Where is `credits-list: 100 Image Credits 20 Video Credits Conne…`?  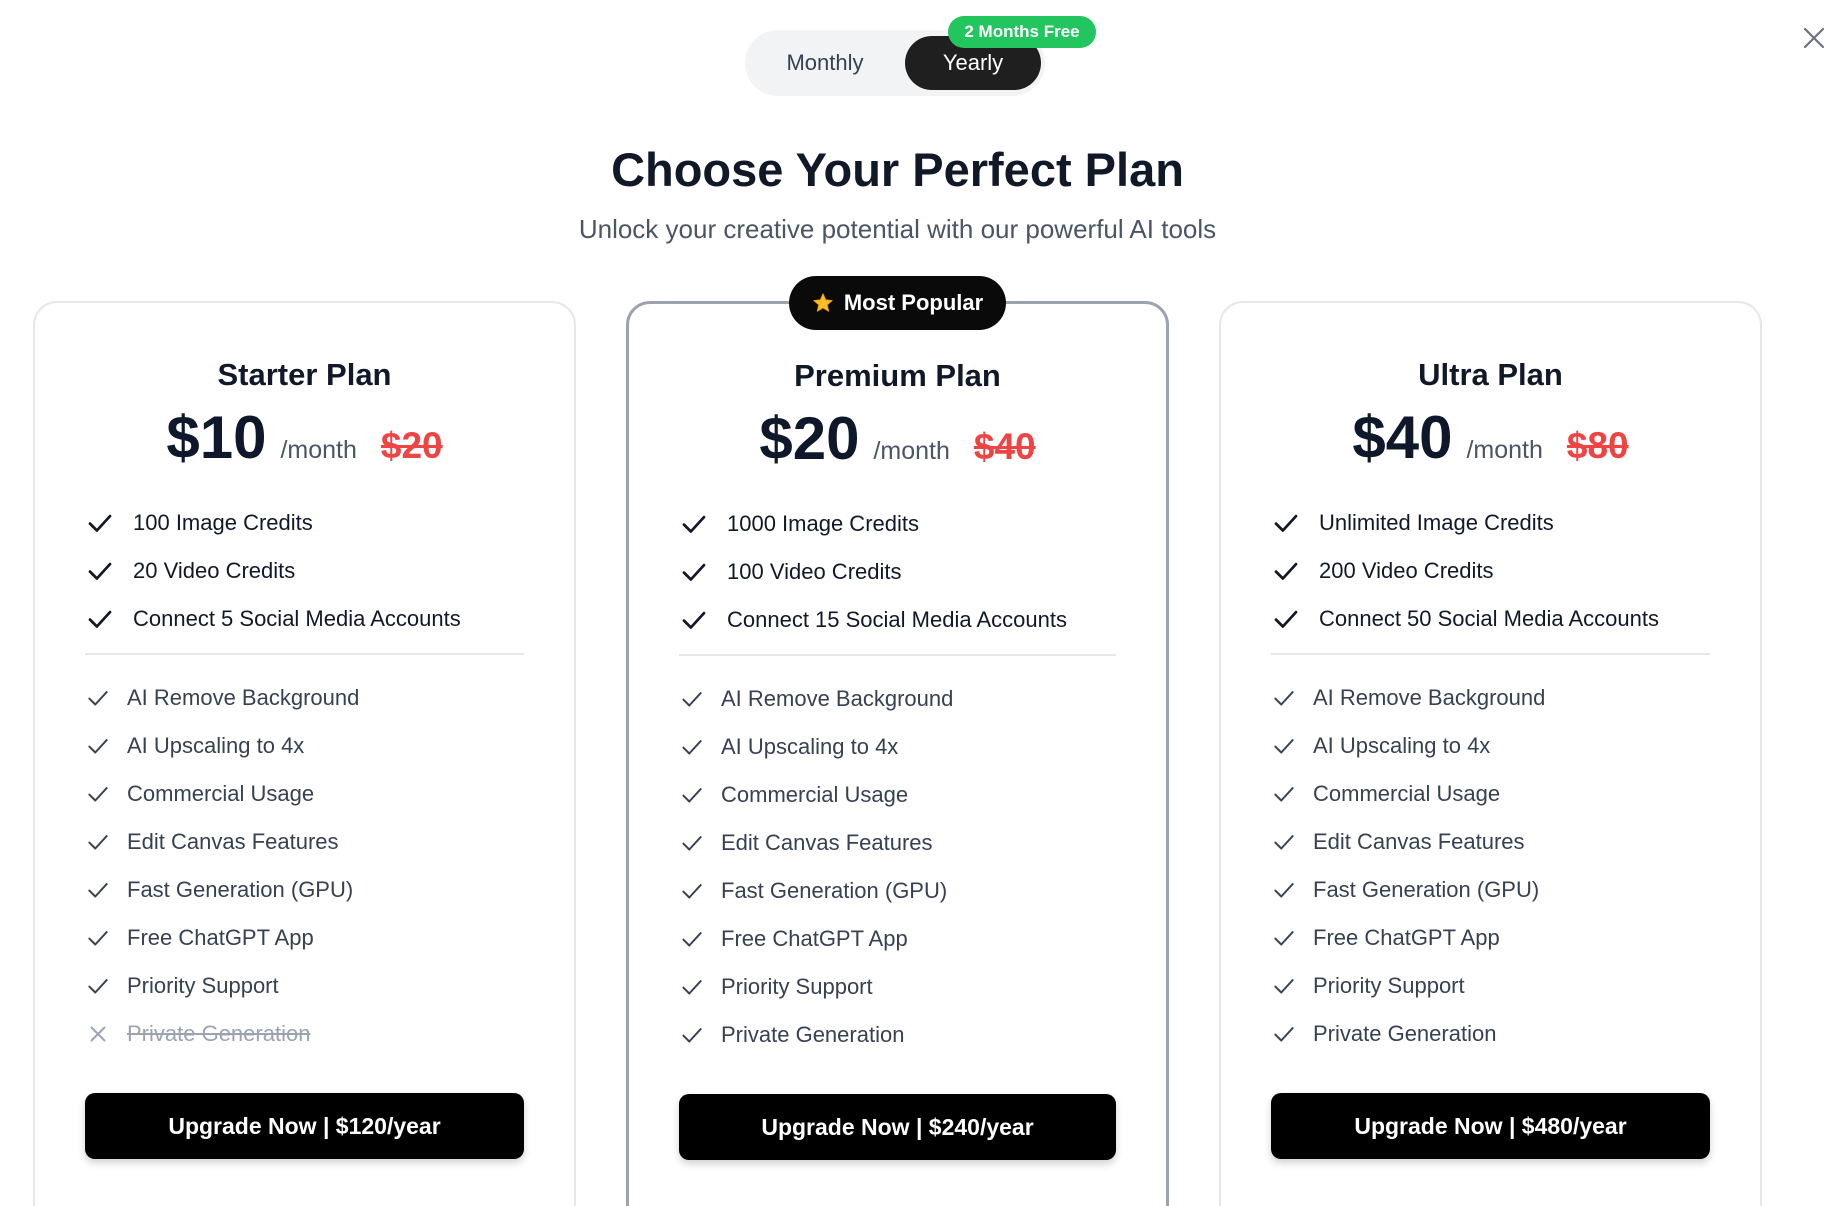
credits-list: 100 Image Credits 20 Video Credits Conne… is located at coordinates (273, 571).